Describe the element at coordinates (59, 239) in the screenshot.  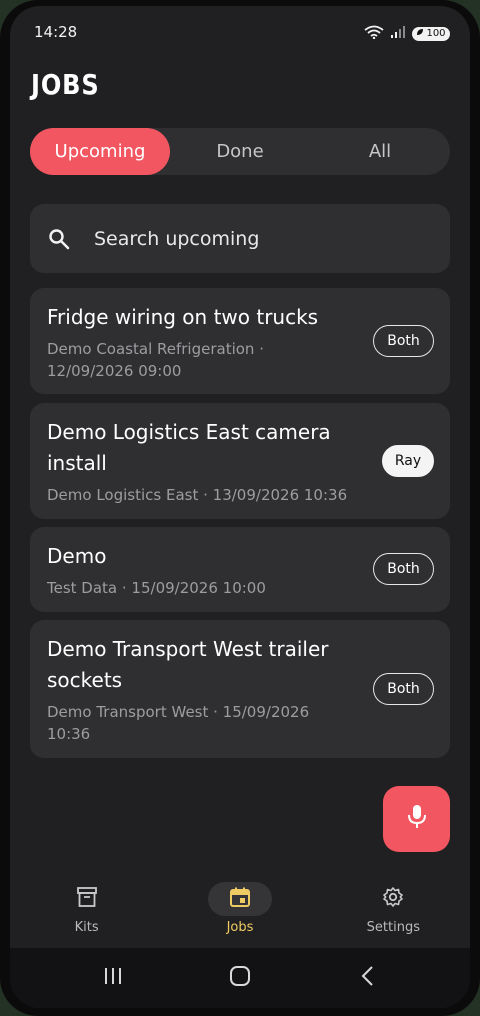
I see `search-icon` at that location.